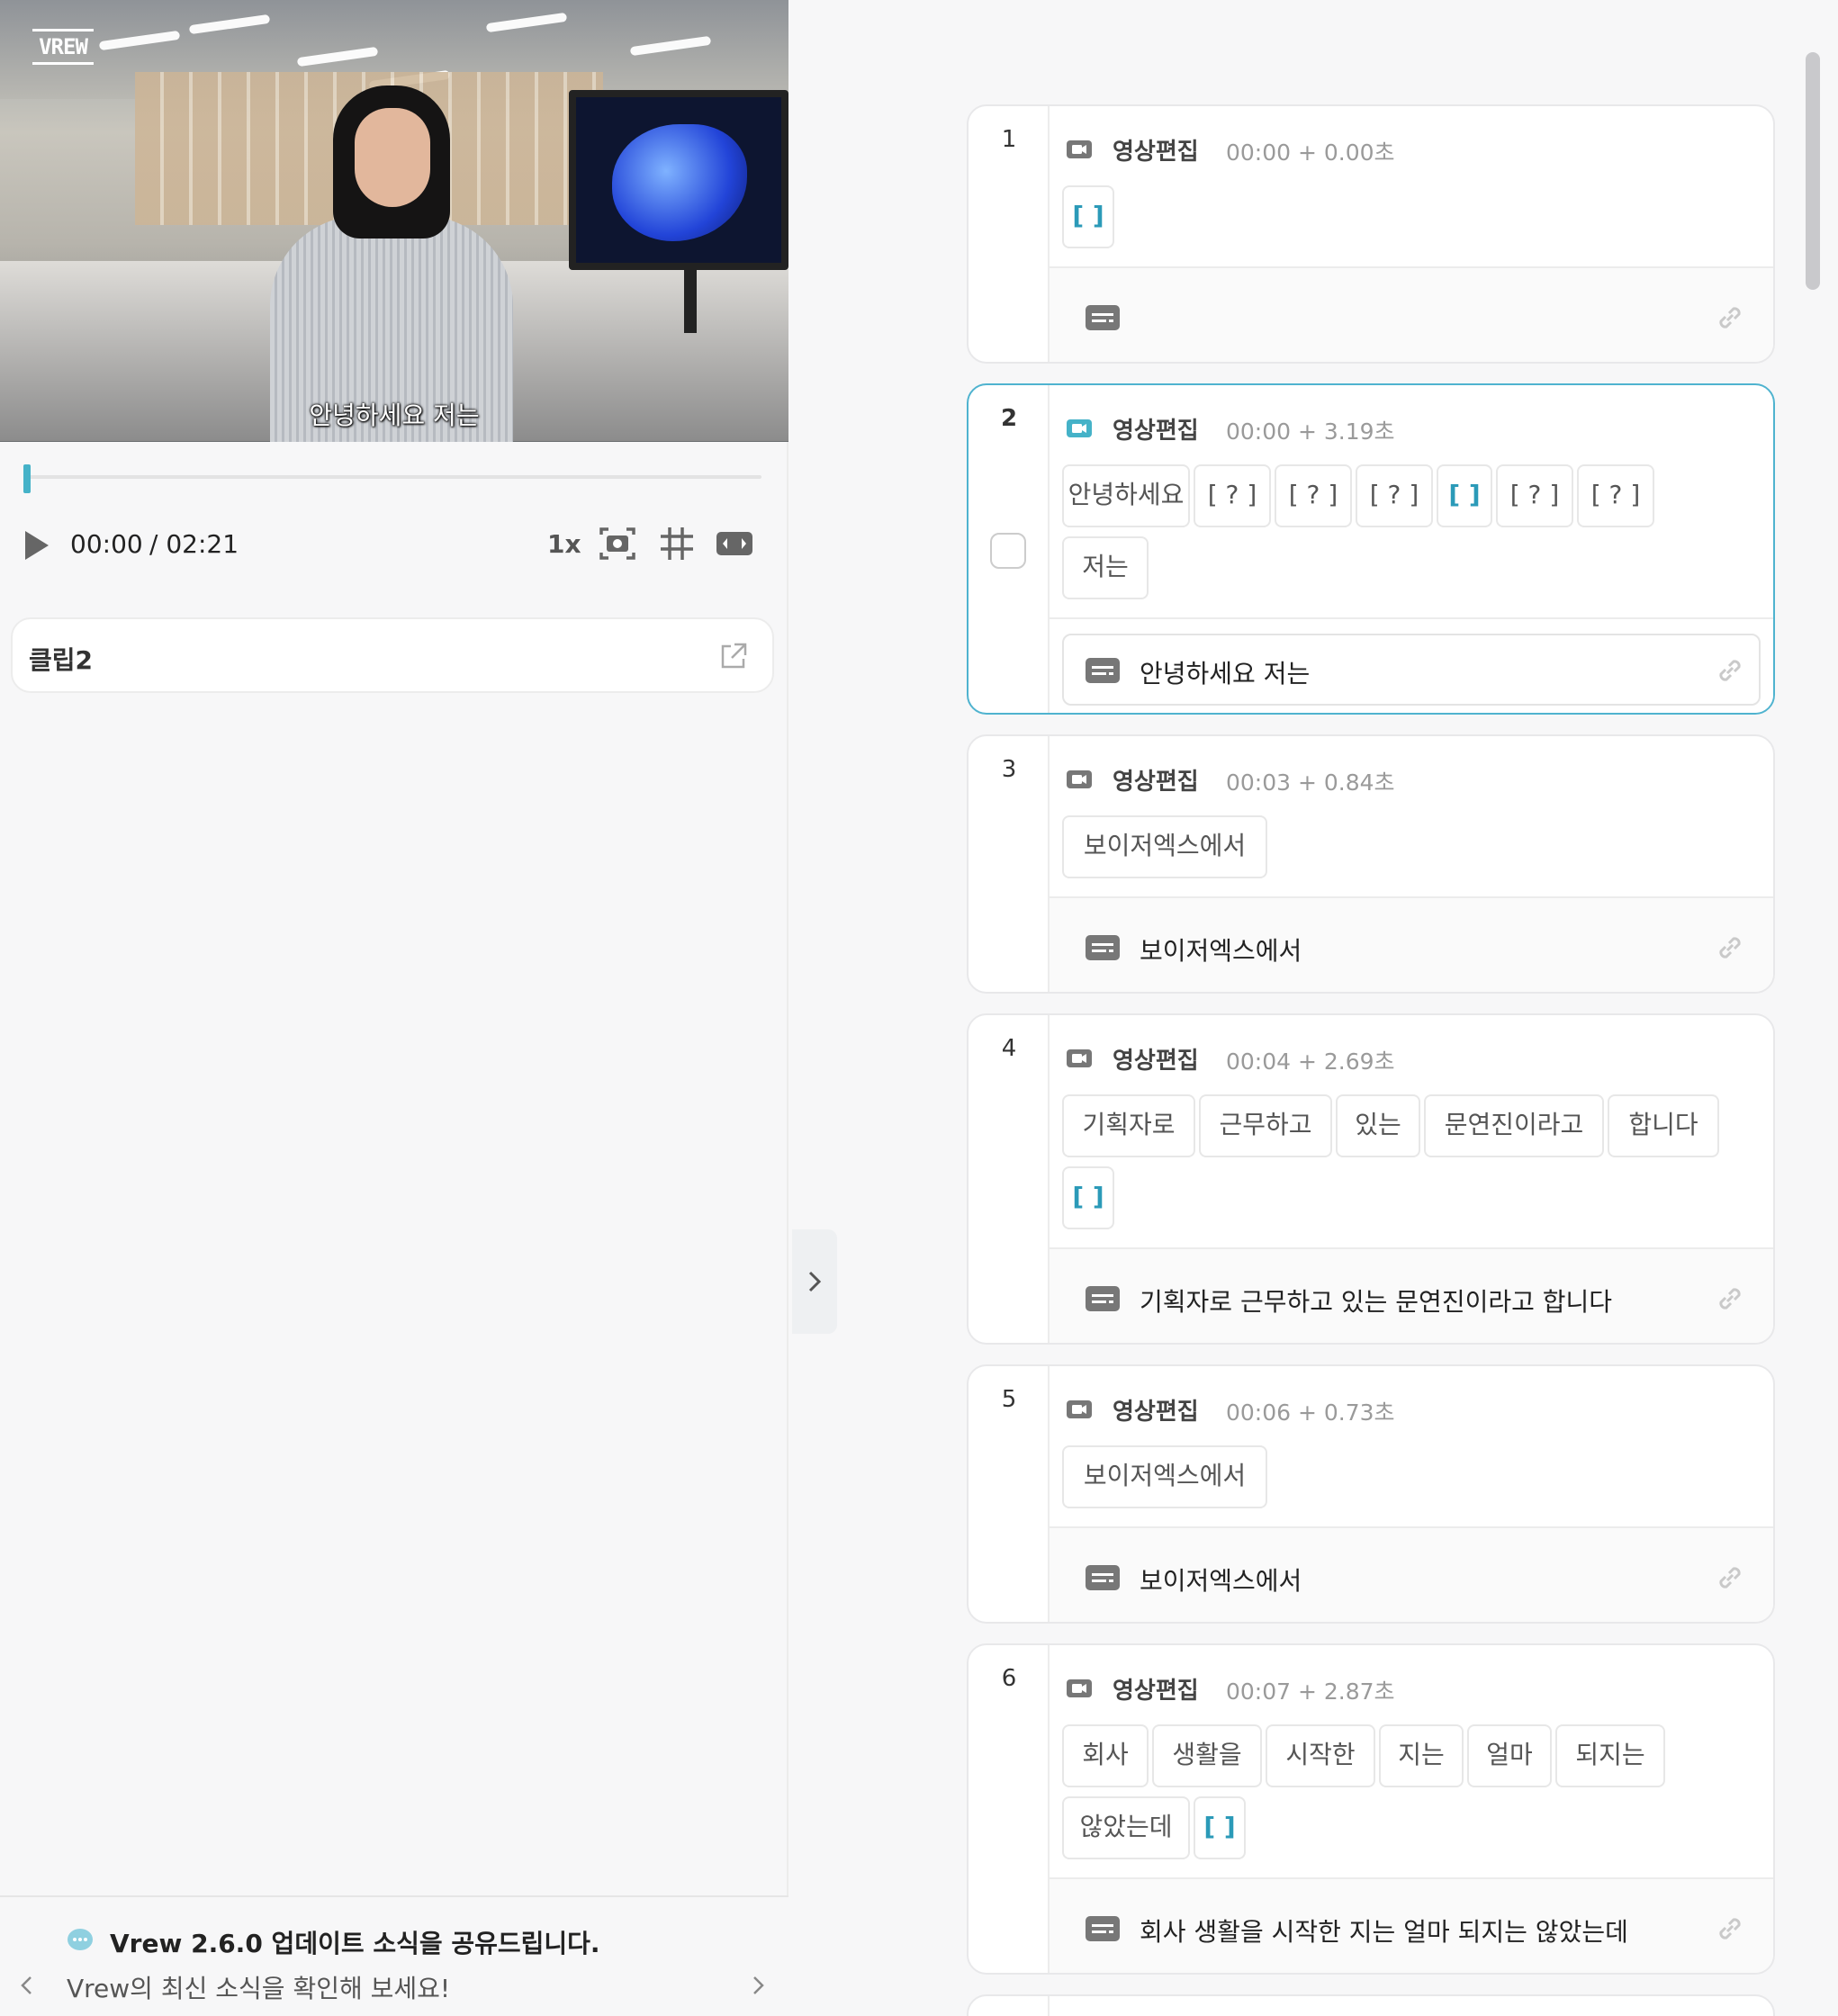  I want to click on word-chip: 저는, so click(1106, 567).